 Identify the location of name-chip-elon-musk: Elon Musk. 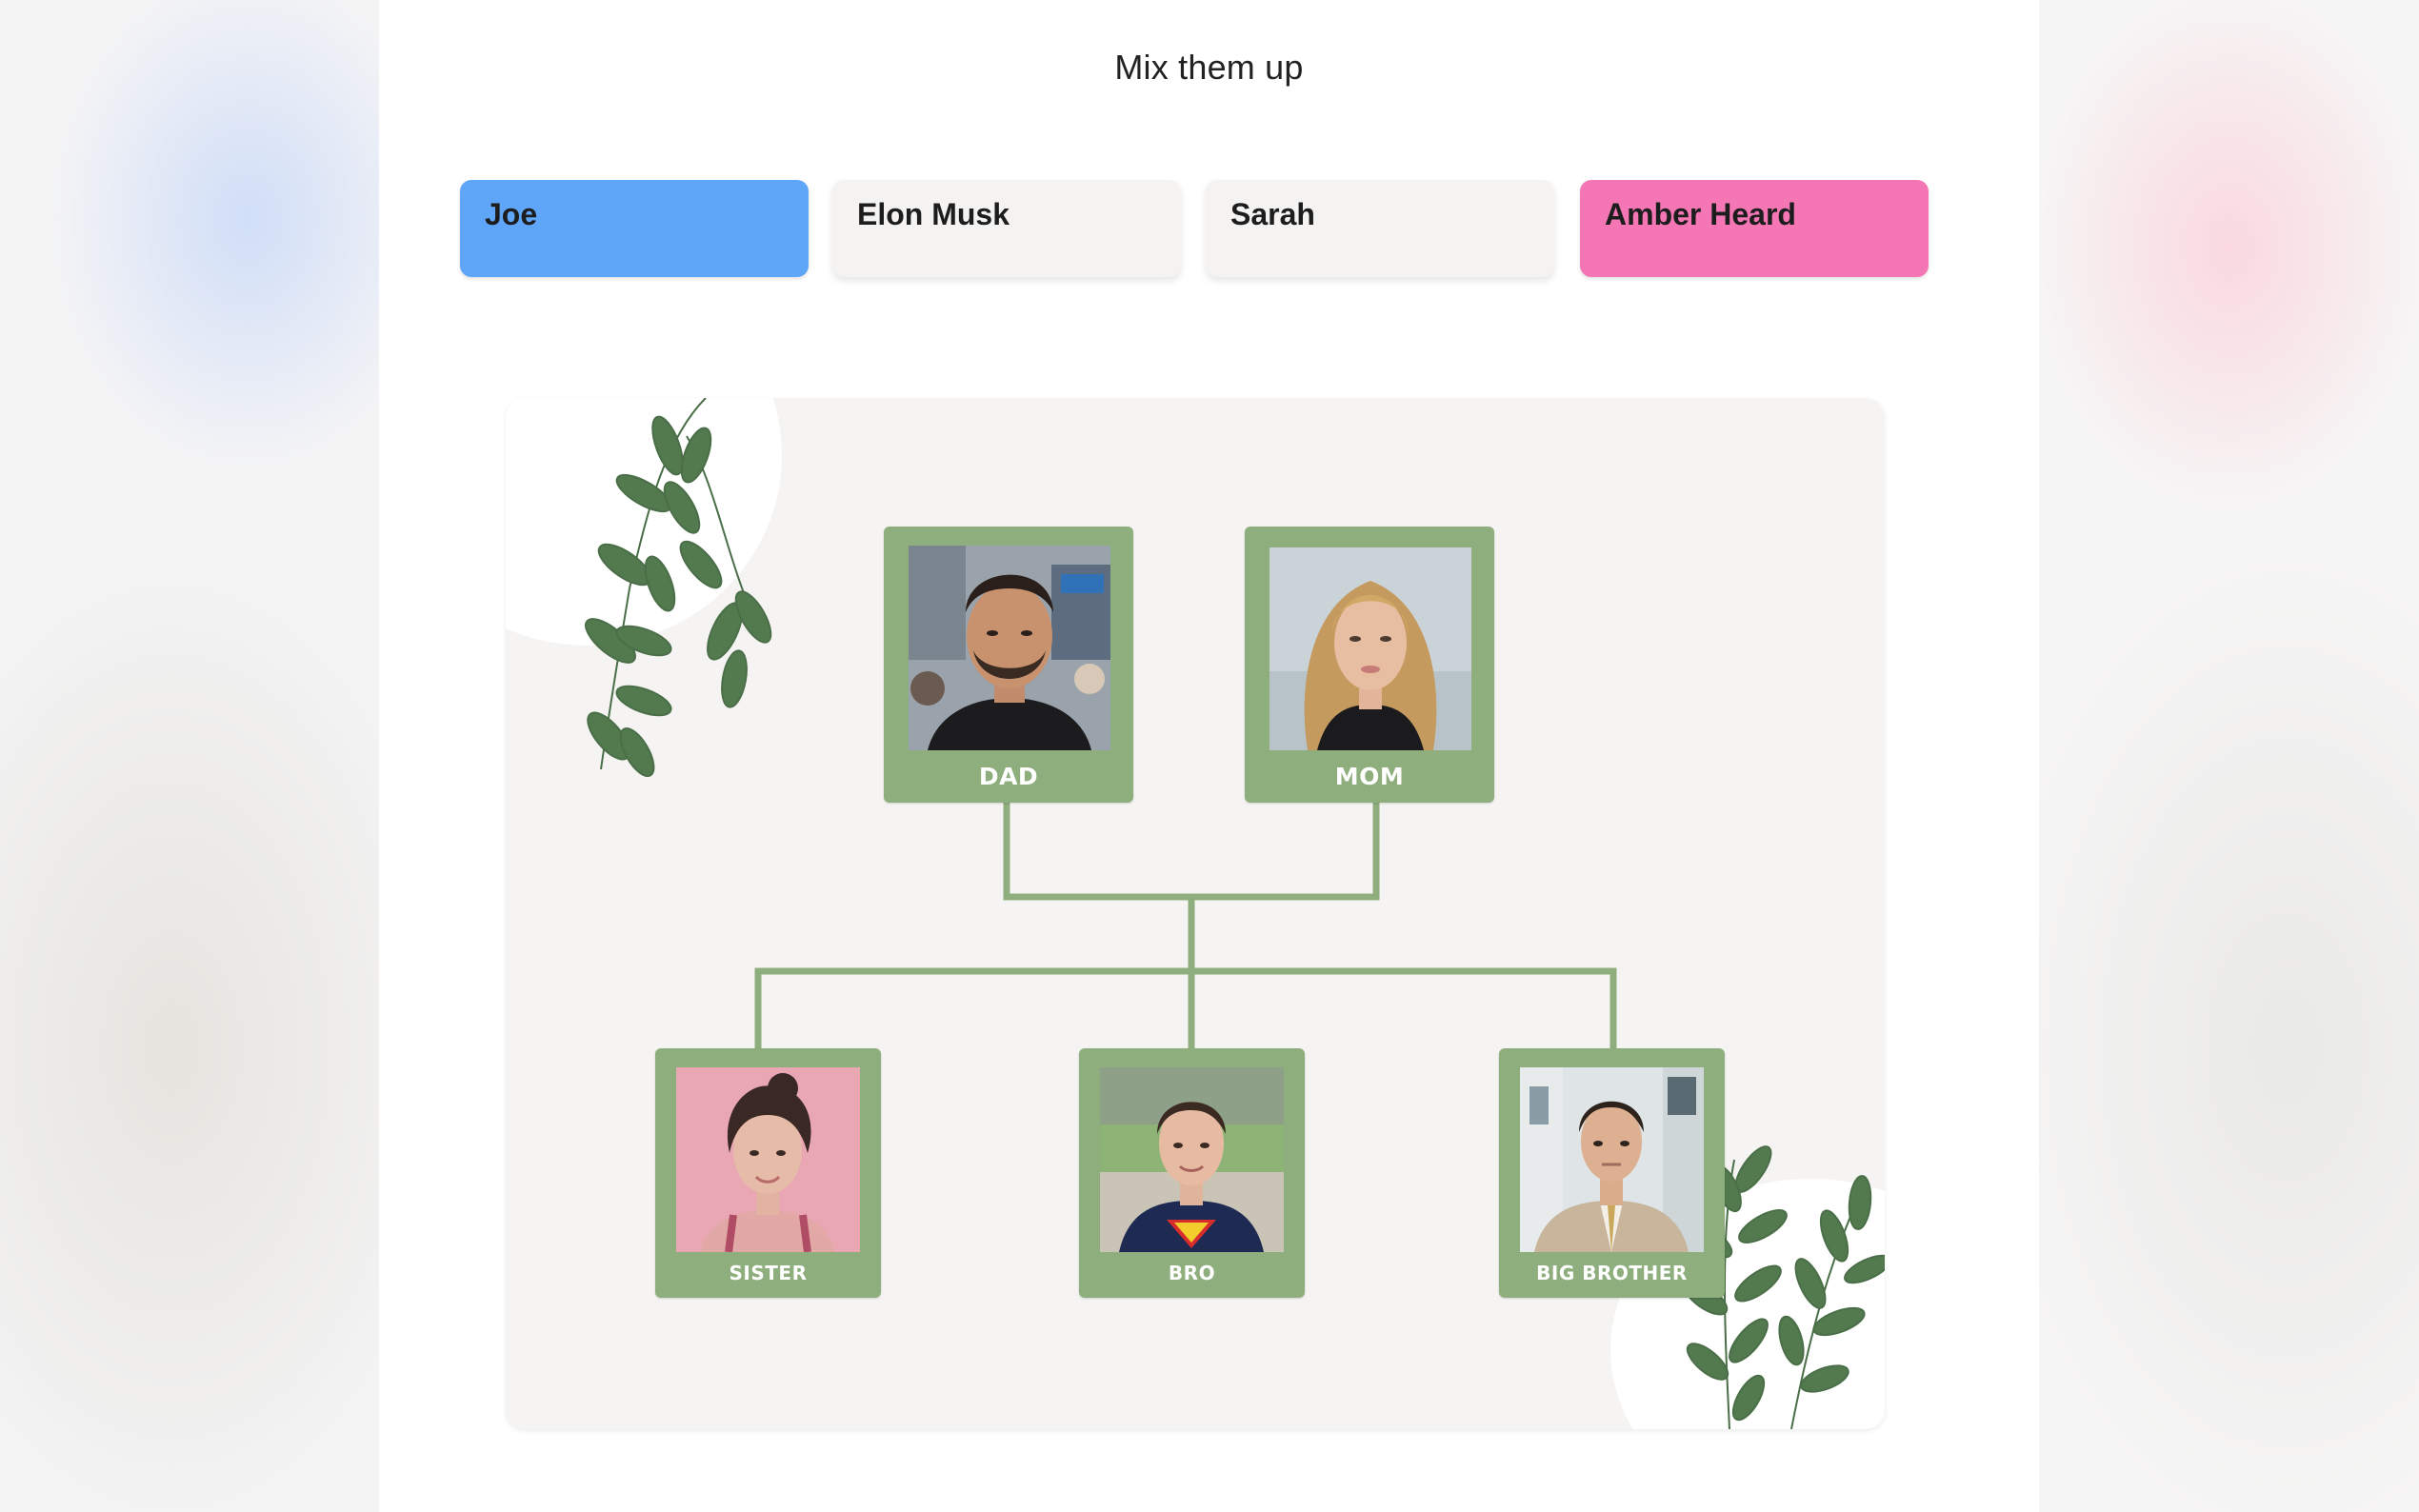
(1006, 228).